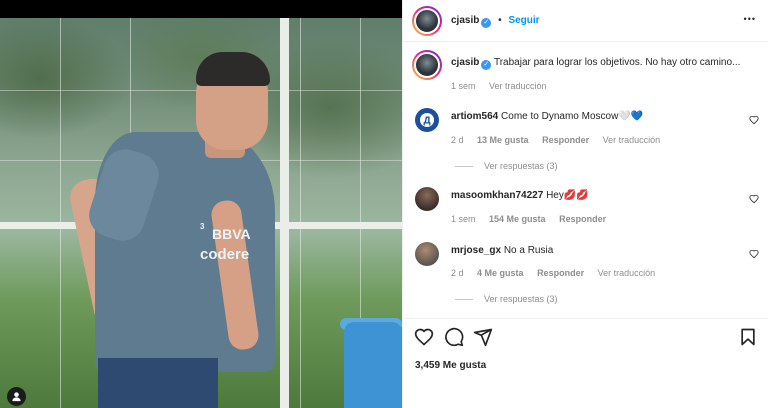  What do you see at coordinates (463, 86) in the screenshot?
I see `caption-time: 1 sem` at bounding box center [463, 86].